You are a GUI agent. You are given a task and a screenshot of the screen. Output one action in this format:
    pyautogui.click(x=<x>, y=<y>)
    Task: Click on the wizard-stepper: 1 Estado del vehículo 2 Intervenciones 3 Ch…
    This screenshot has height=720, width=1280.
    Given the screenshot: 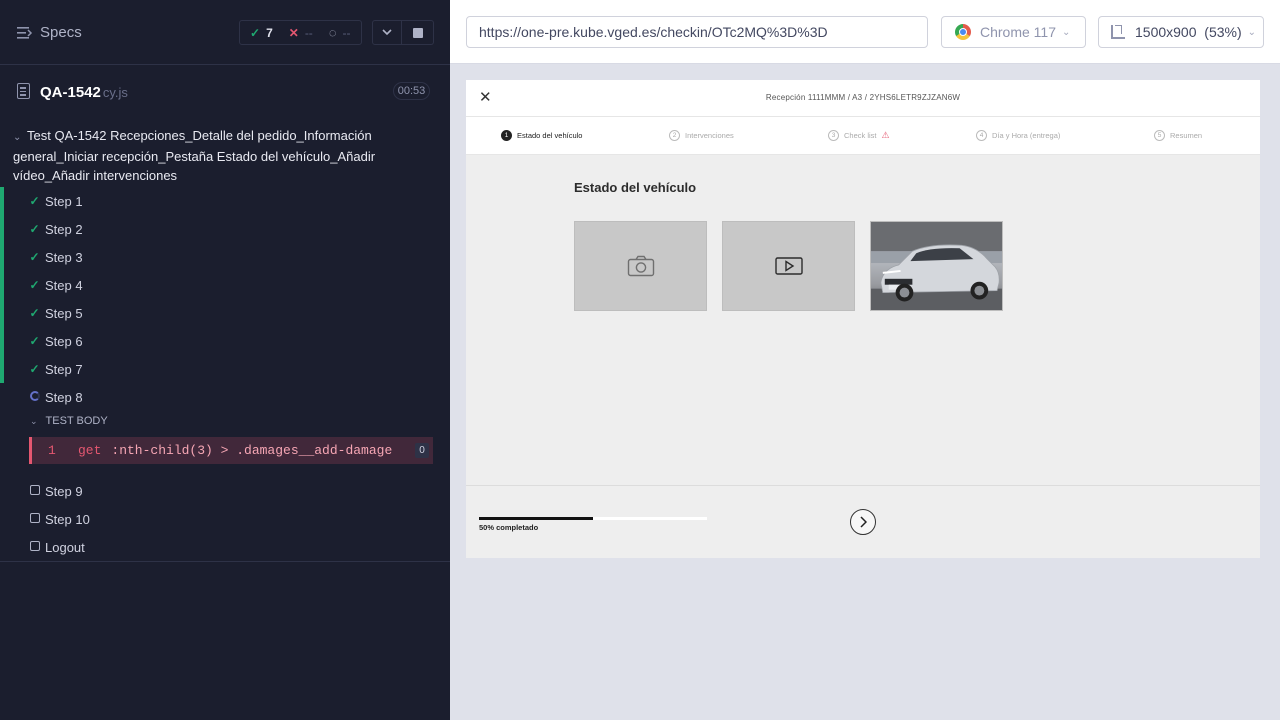 What is the action you would take?
    pyautogui.click(x=863, y=136)
    